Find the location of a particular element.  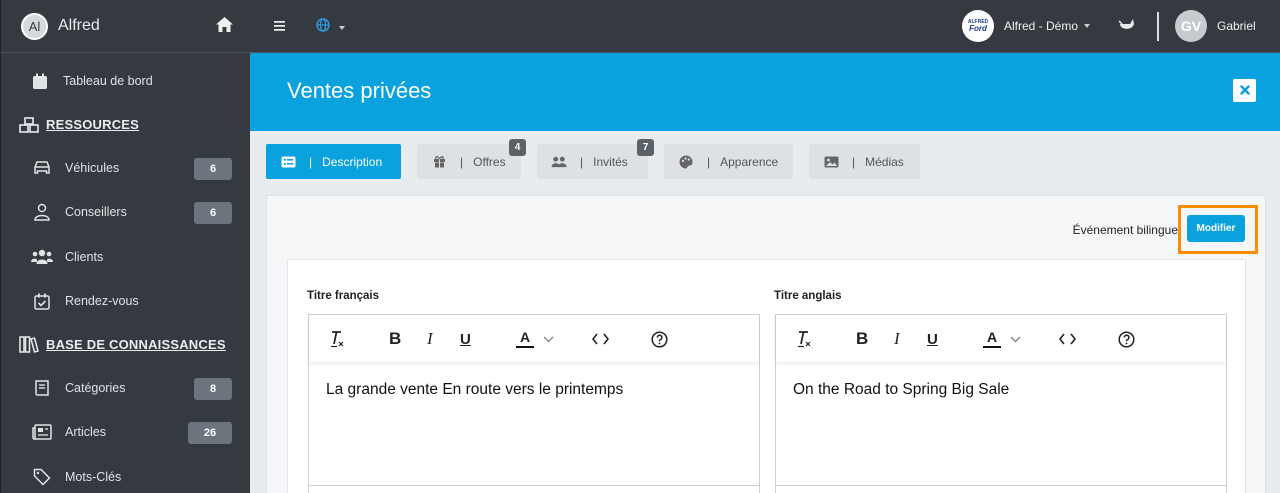

tab-label: Apparence is located at coordinates (749, 161).